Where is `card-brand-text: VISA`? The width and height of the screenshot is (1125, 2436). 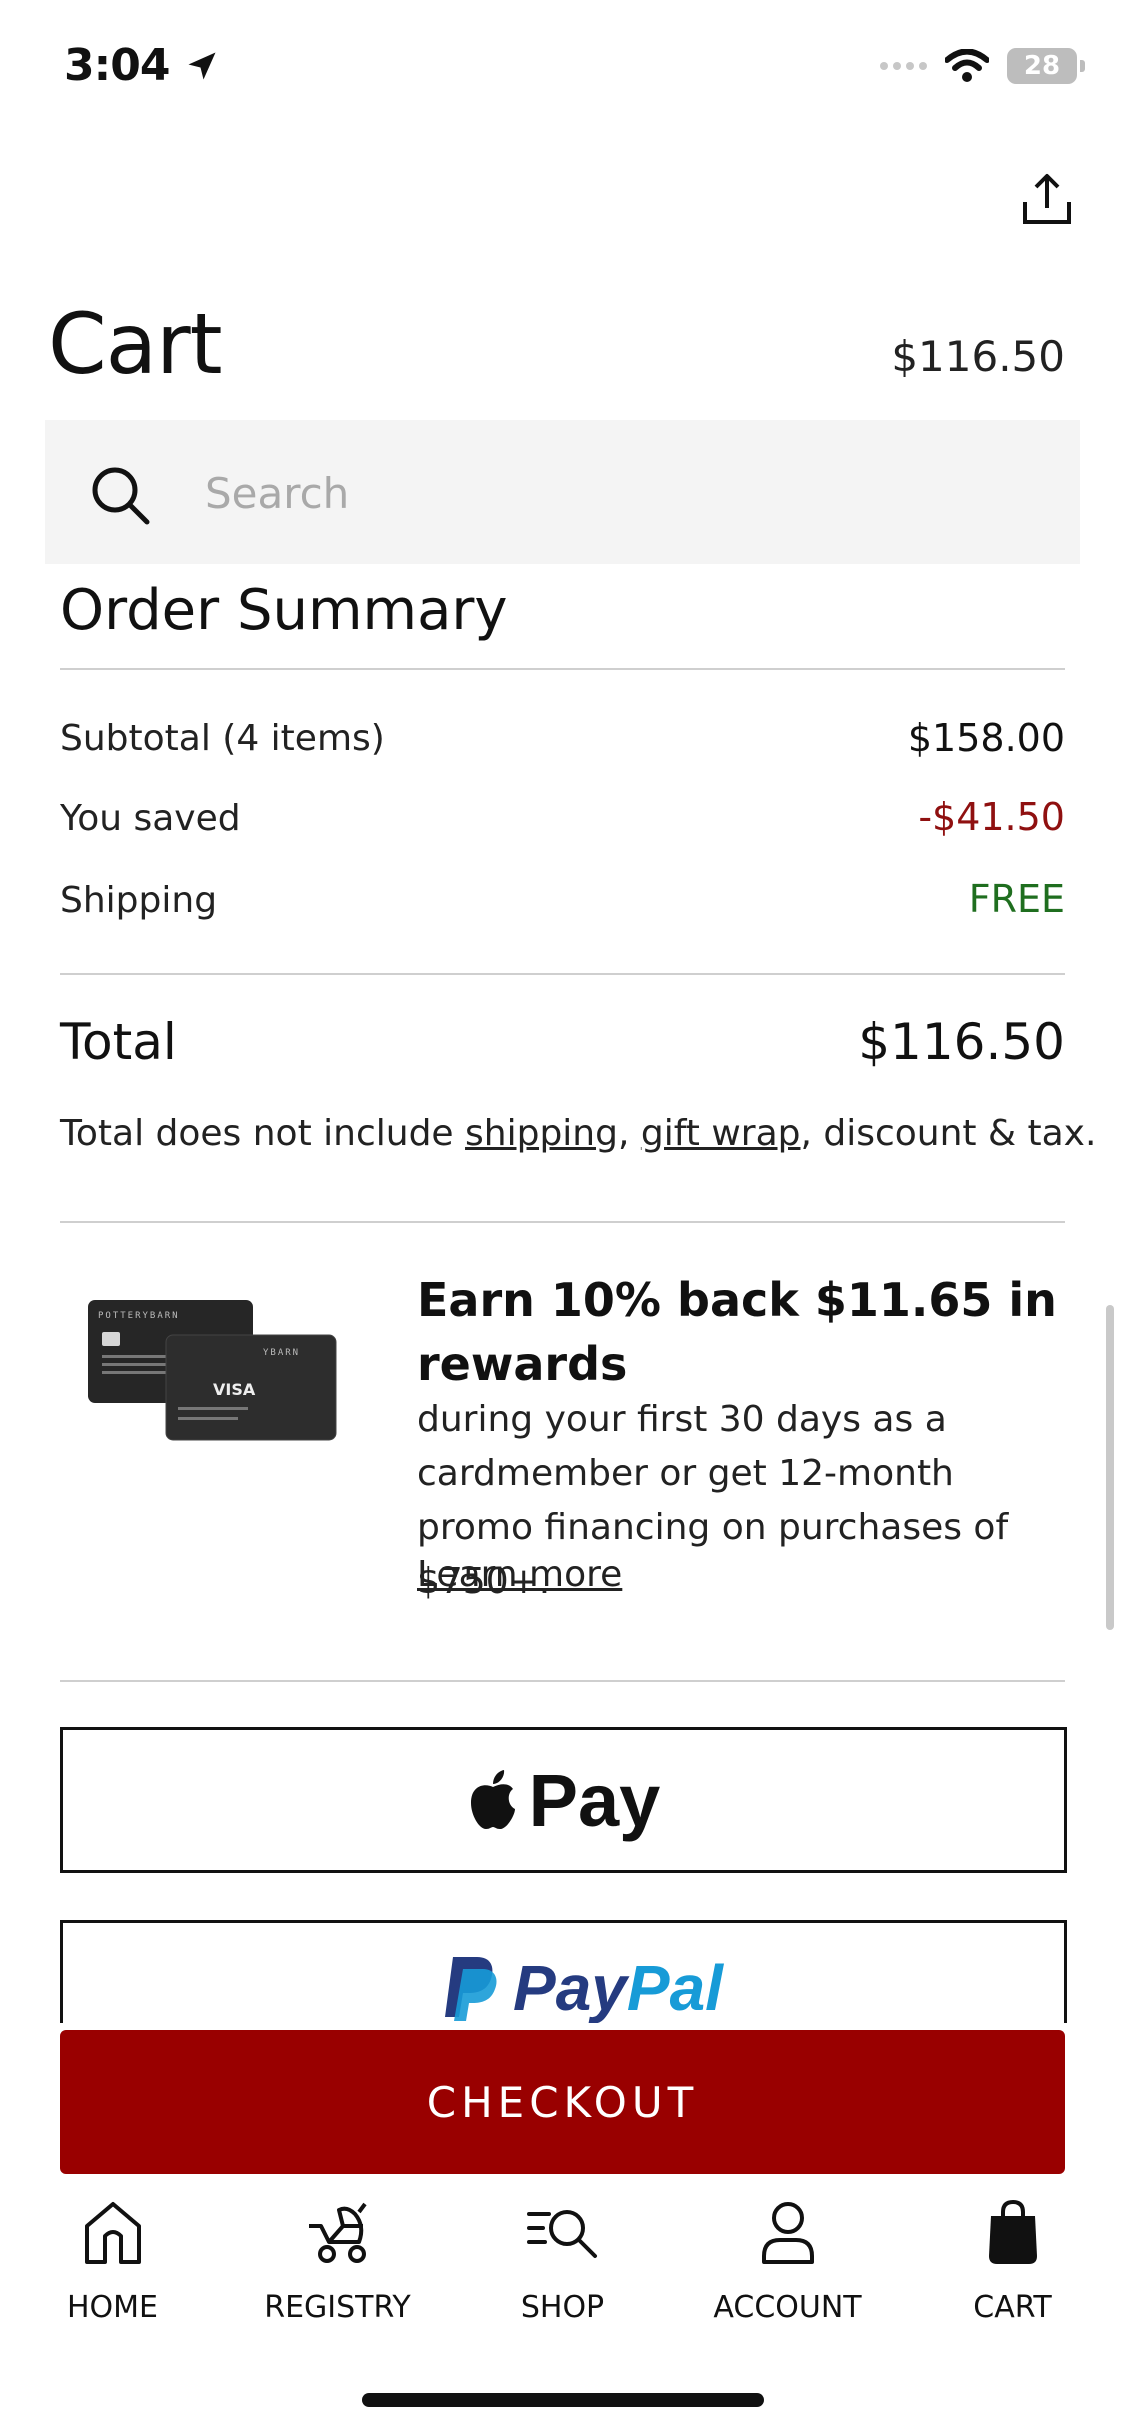 card-brand-text: VISA is located at coordinates (234, 1389).